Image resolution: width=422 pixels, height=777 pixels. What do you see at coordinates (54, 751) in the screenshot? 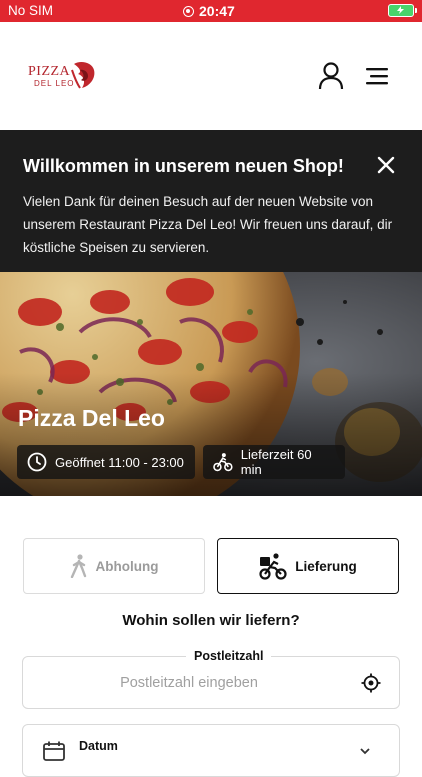
I see `calendar-icon` at bounding box center [54, 751].